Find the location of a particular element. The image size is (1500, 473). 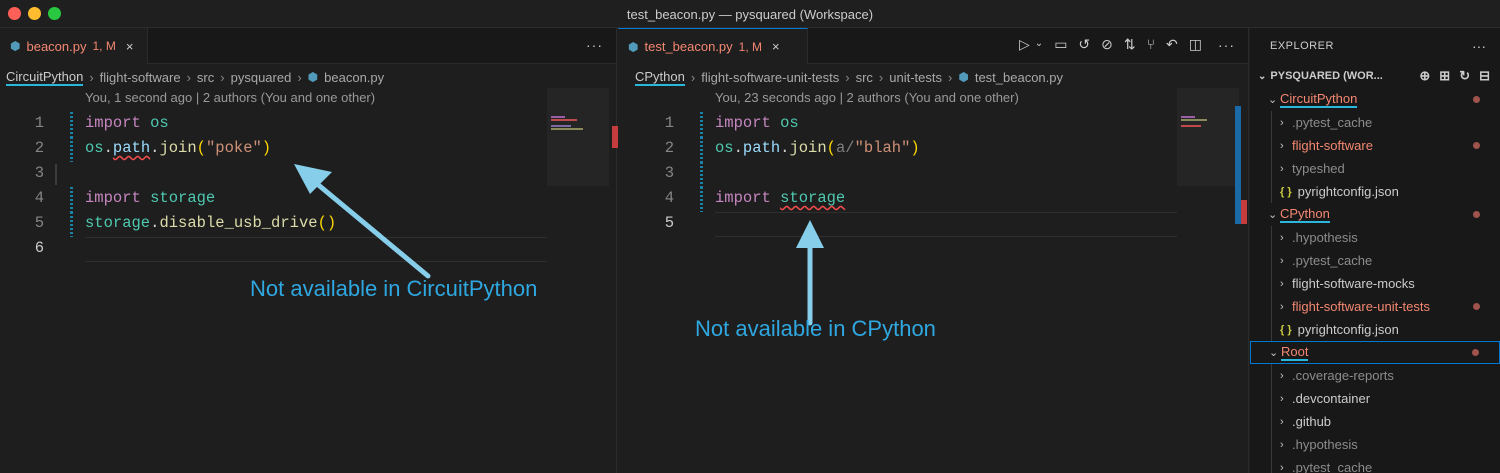

breadcrumb-item: flight-software-unit-tests is located at coordinates (770, 77).